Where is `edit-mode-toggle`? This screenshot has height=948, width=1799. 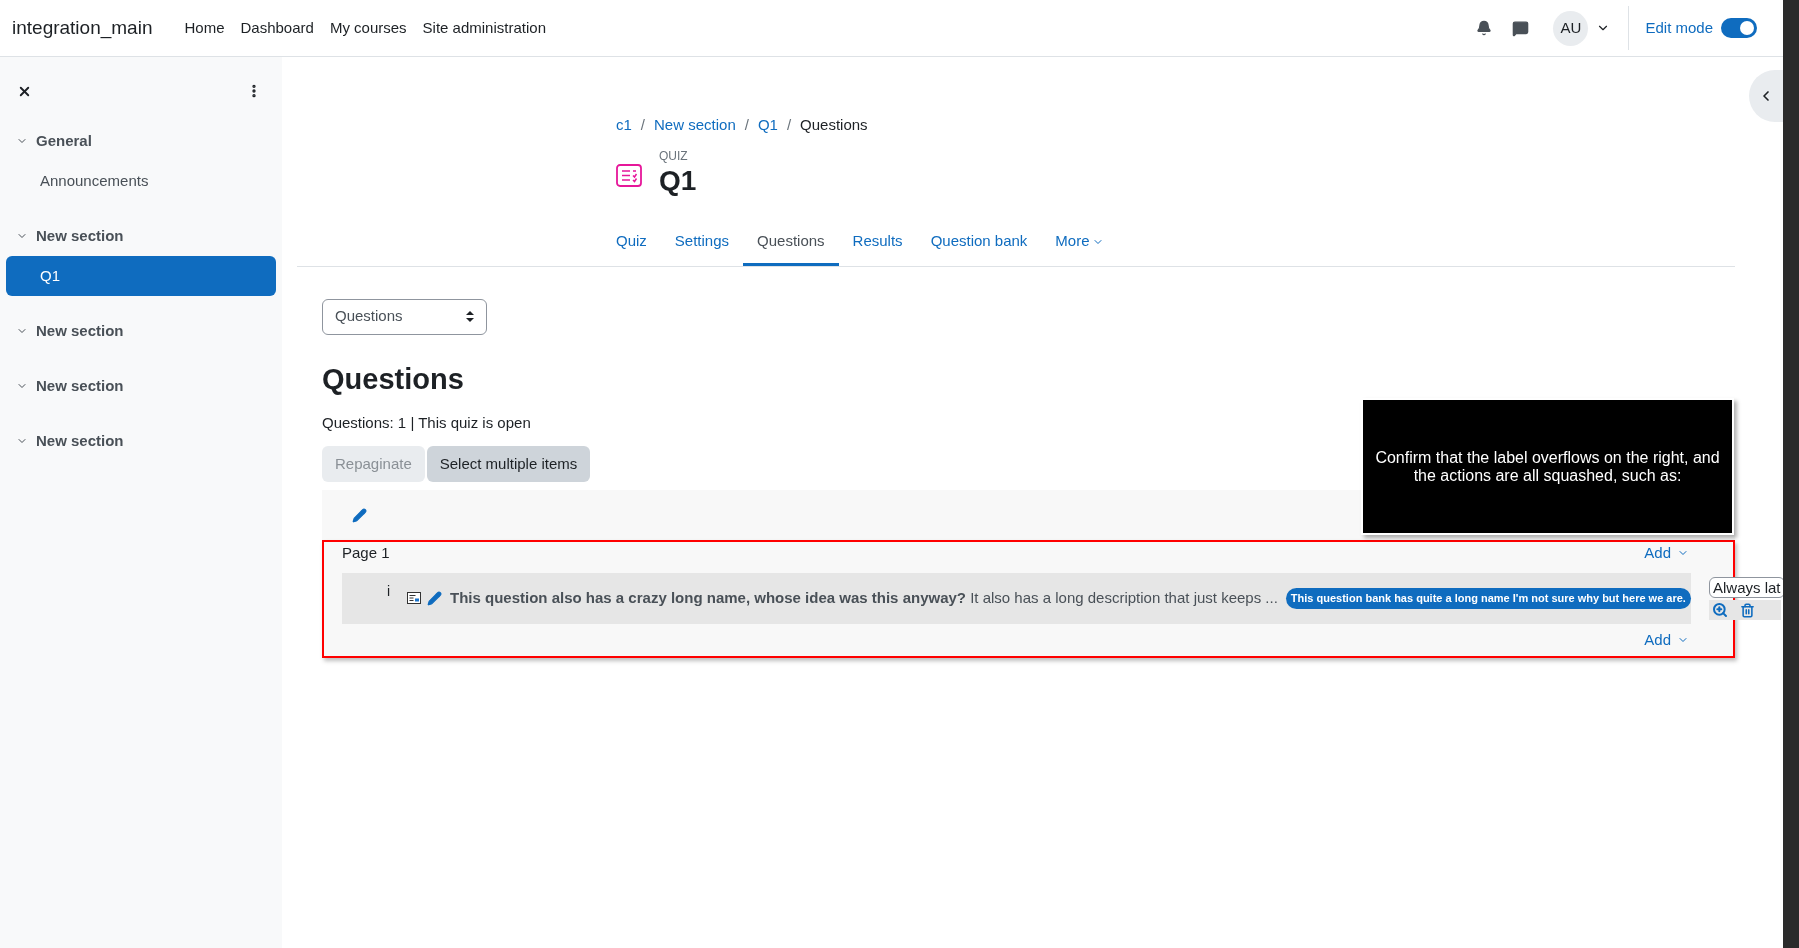
edit-mode-toggle is located at coordinates (1739, 28).